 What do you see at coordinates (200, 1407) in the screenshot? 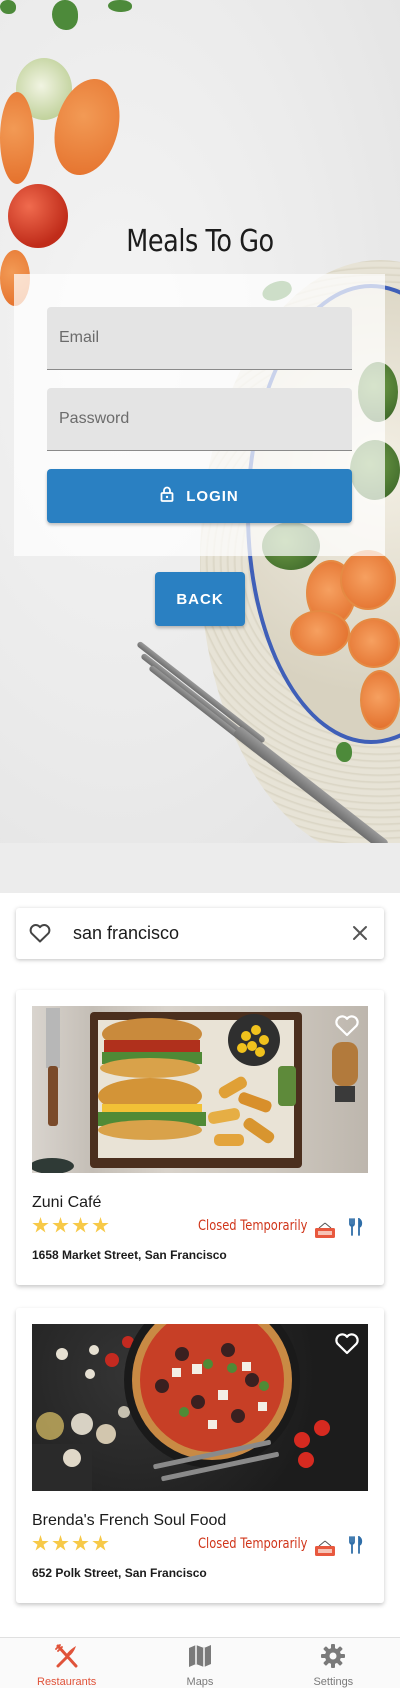
I see `pizza-photo` at bounding box center [200, 1407].